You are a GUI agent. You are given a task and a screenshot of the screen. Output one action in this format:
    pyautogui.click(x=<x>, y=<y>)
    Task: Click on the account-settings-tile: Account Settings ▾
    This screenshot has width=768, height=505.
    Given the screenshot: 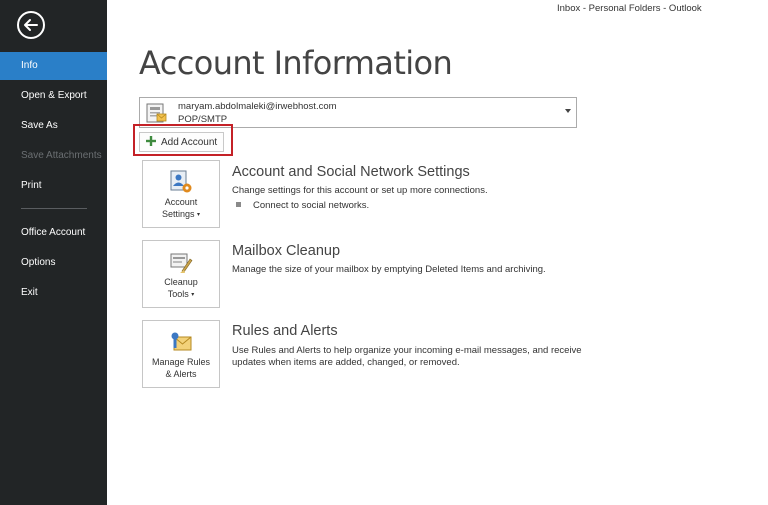 What is the action you would take?
    pyautogui.click(x=181, y=194)
    